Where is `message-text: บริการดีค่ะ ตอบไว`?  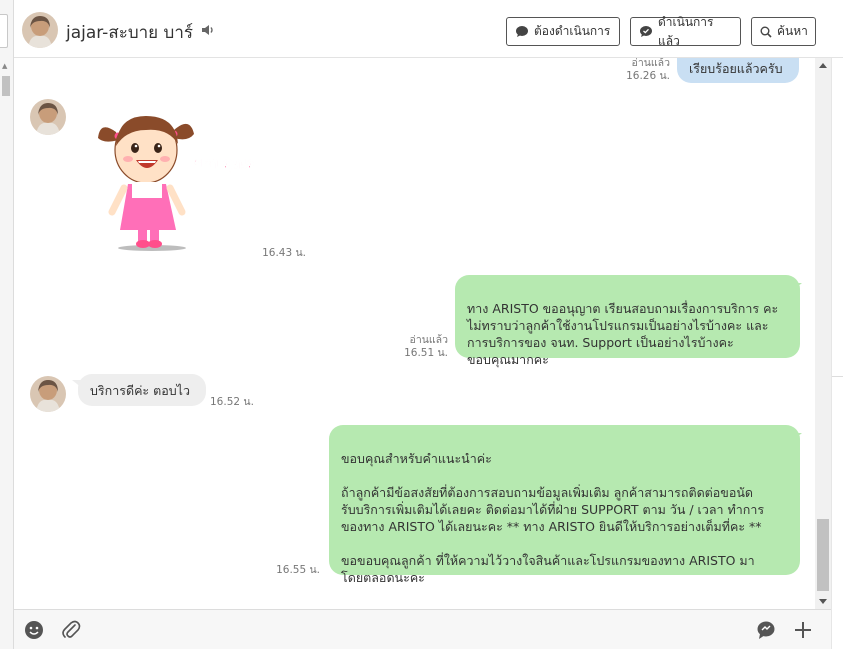 message-text: บริการดีค่ะ ตอบไว is located at coordinates (140, 390).